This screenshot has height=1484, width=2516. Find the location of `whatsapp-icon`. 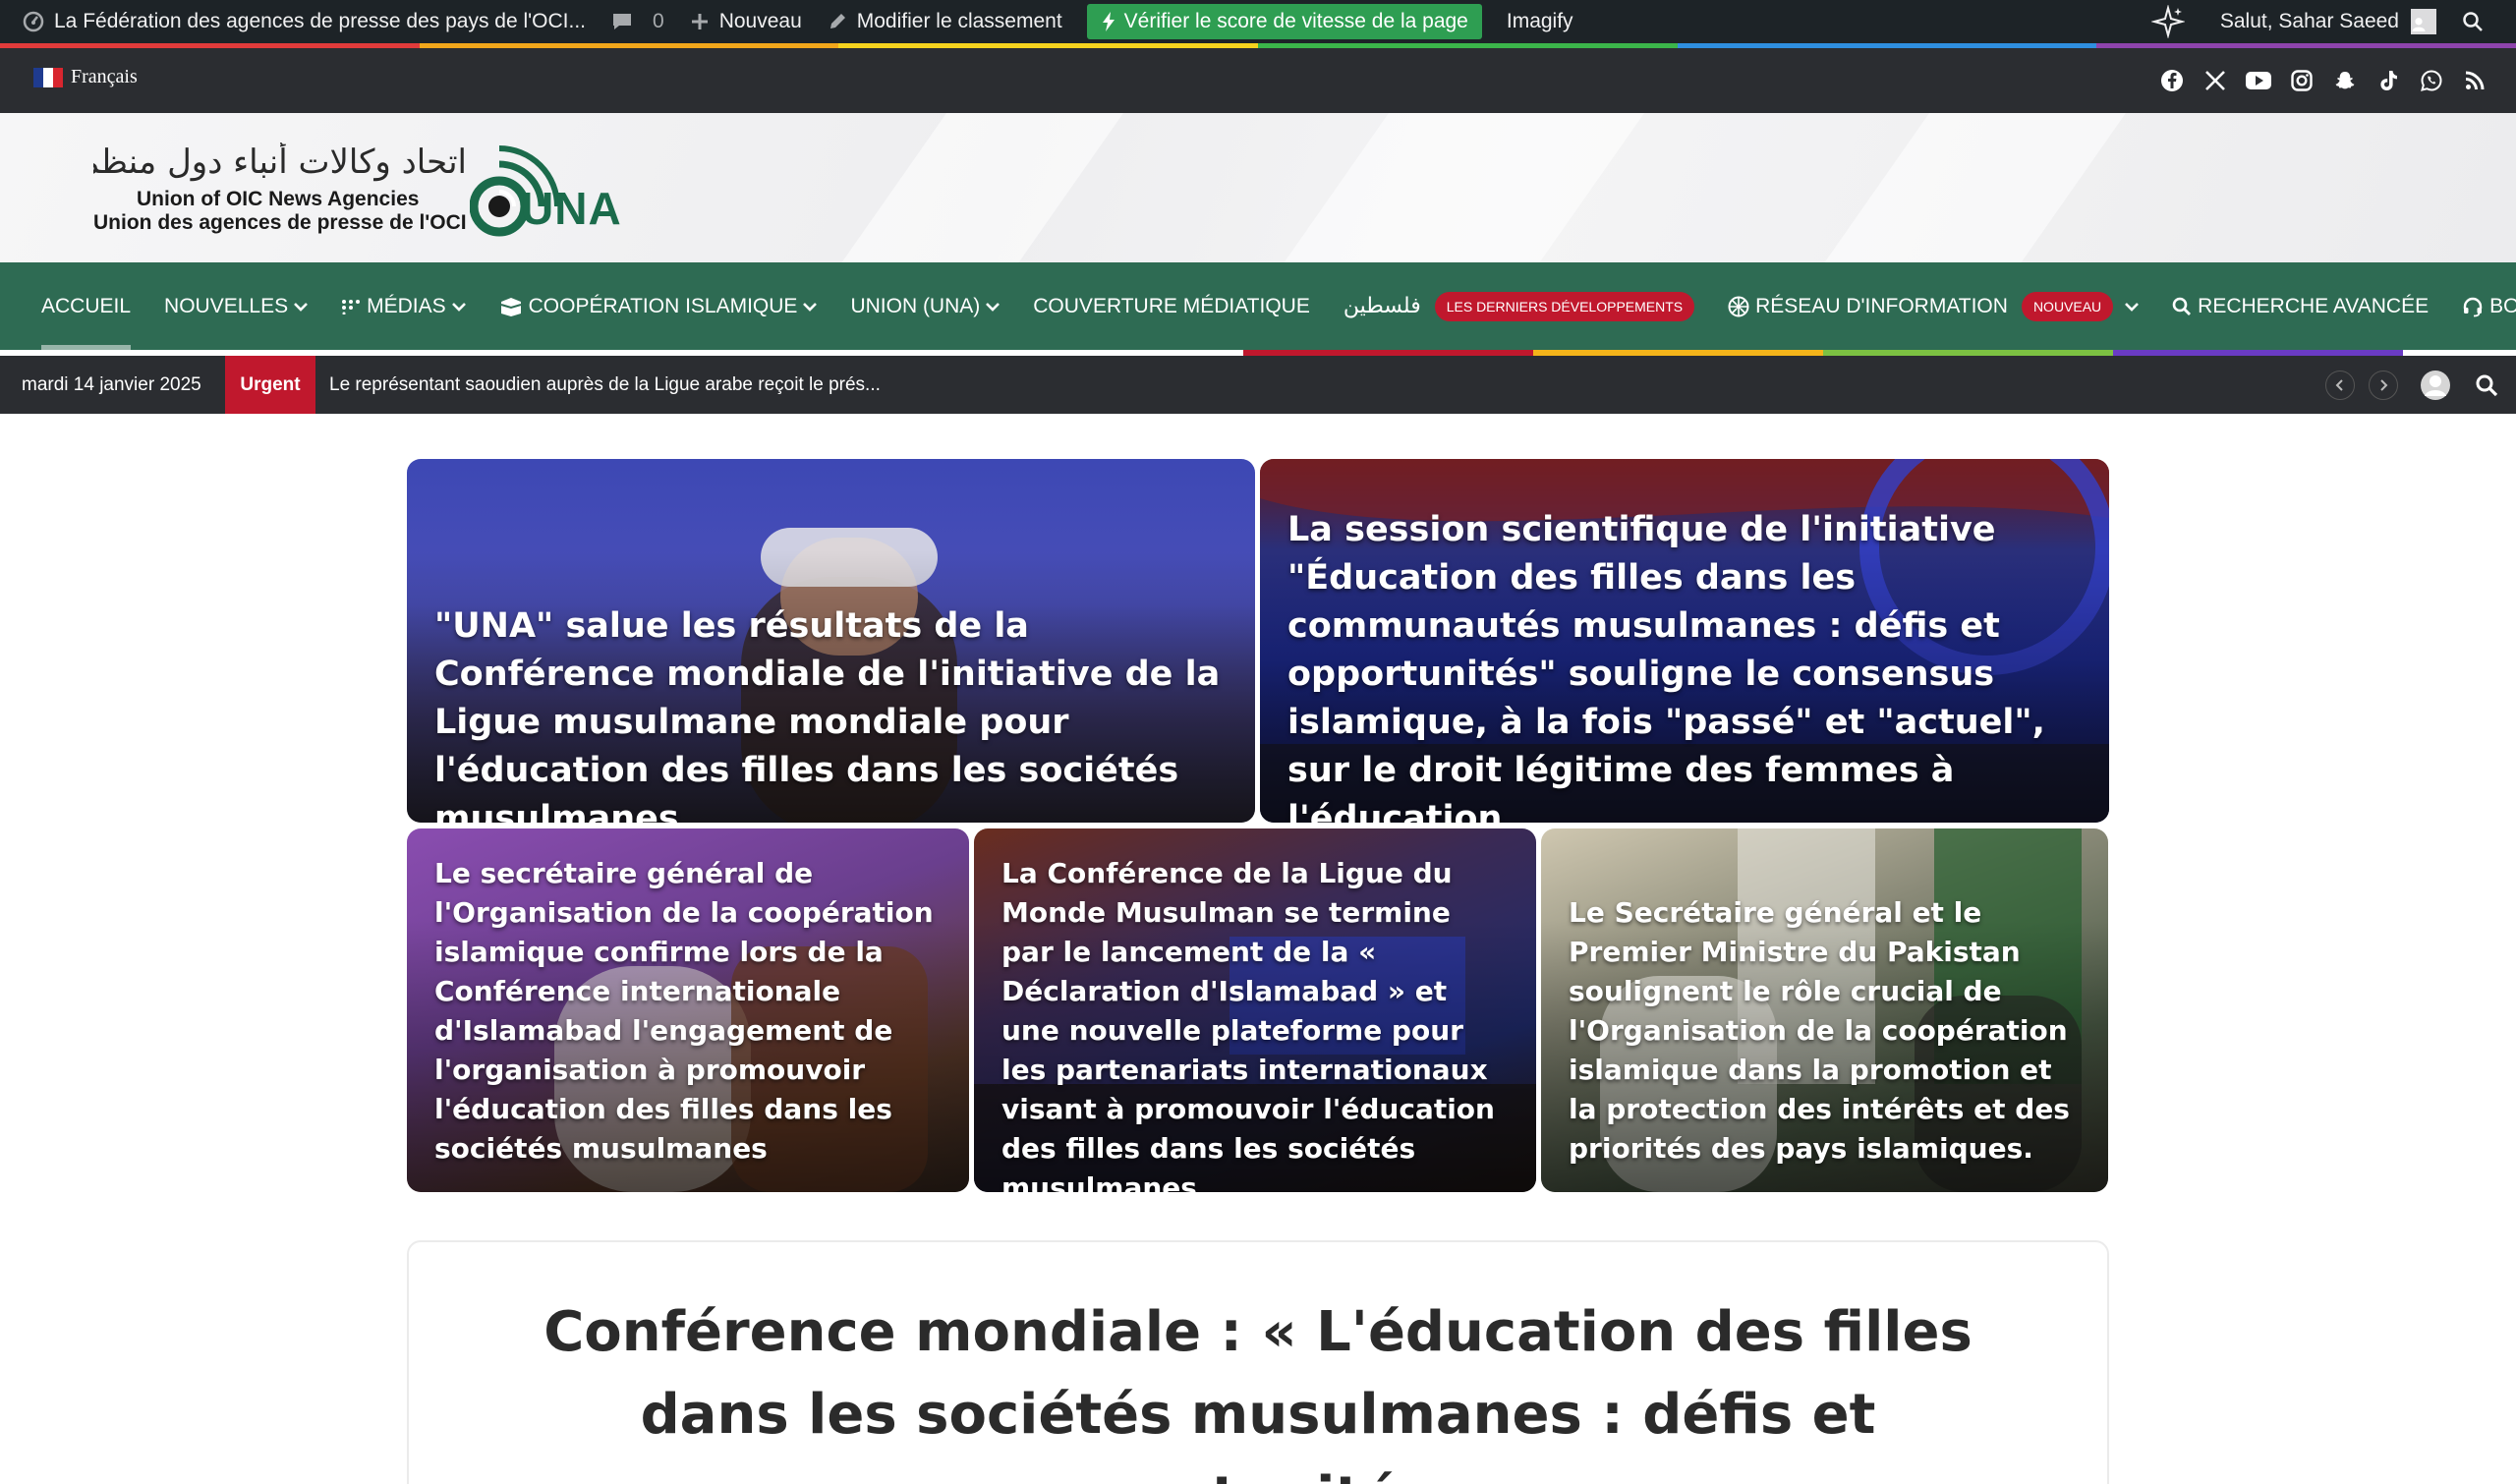

whatsapp-icon is located at coordinates (2431, 80).